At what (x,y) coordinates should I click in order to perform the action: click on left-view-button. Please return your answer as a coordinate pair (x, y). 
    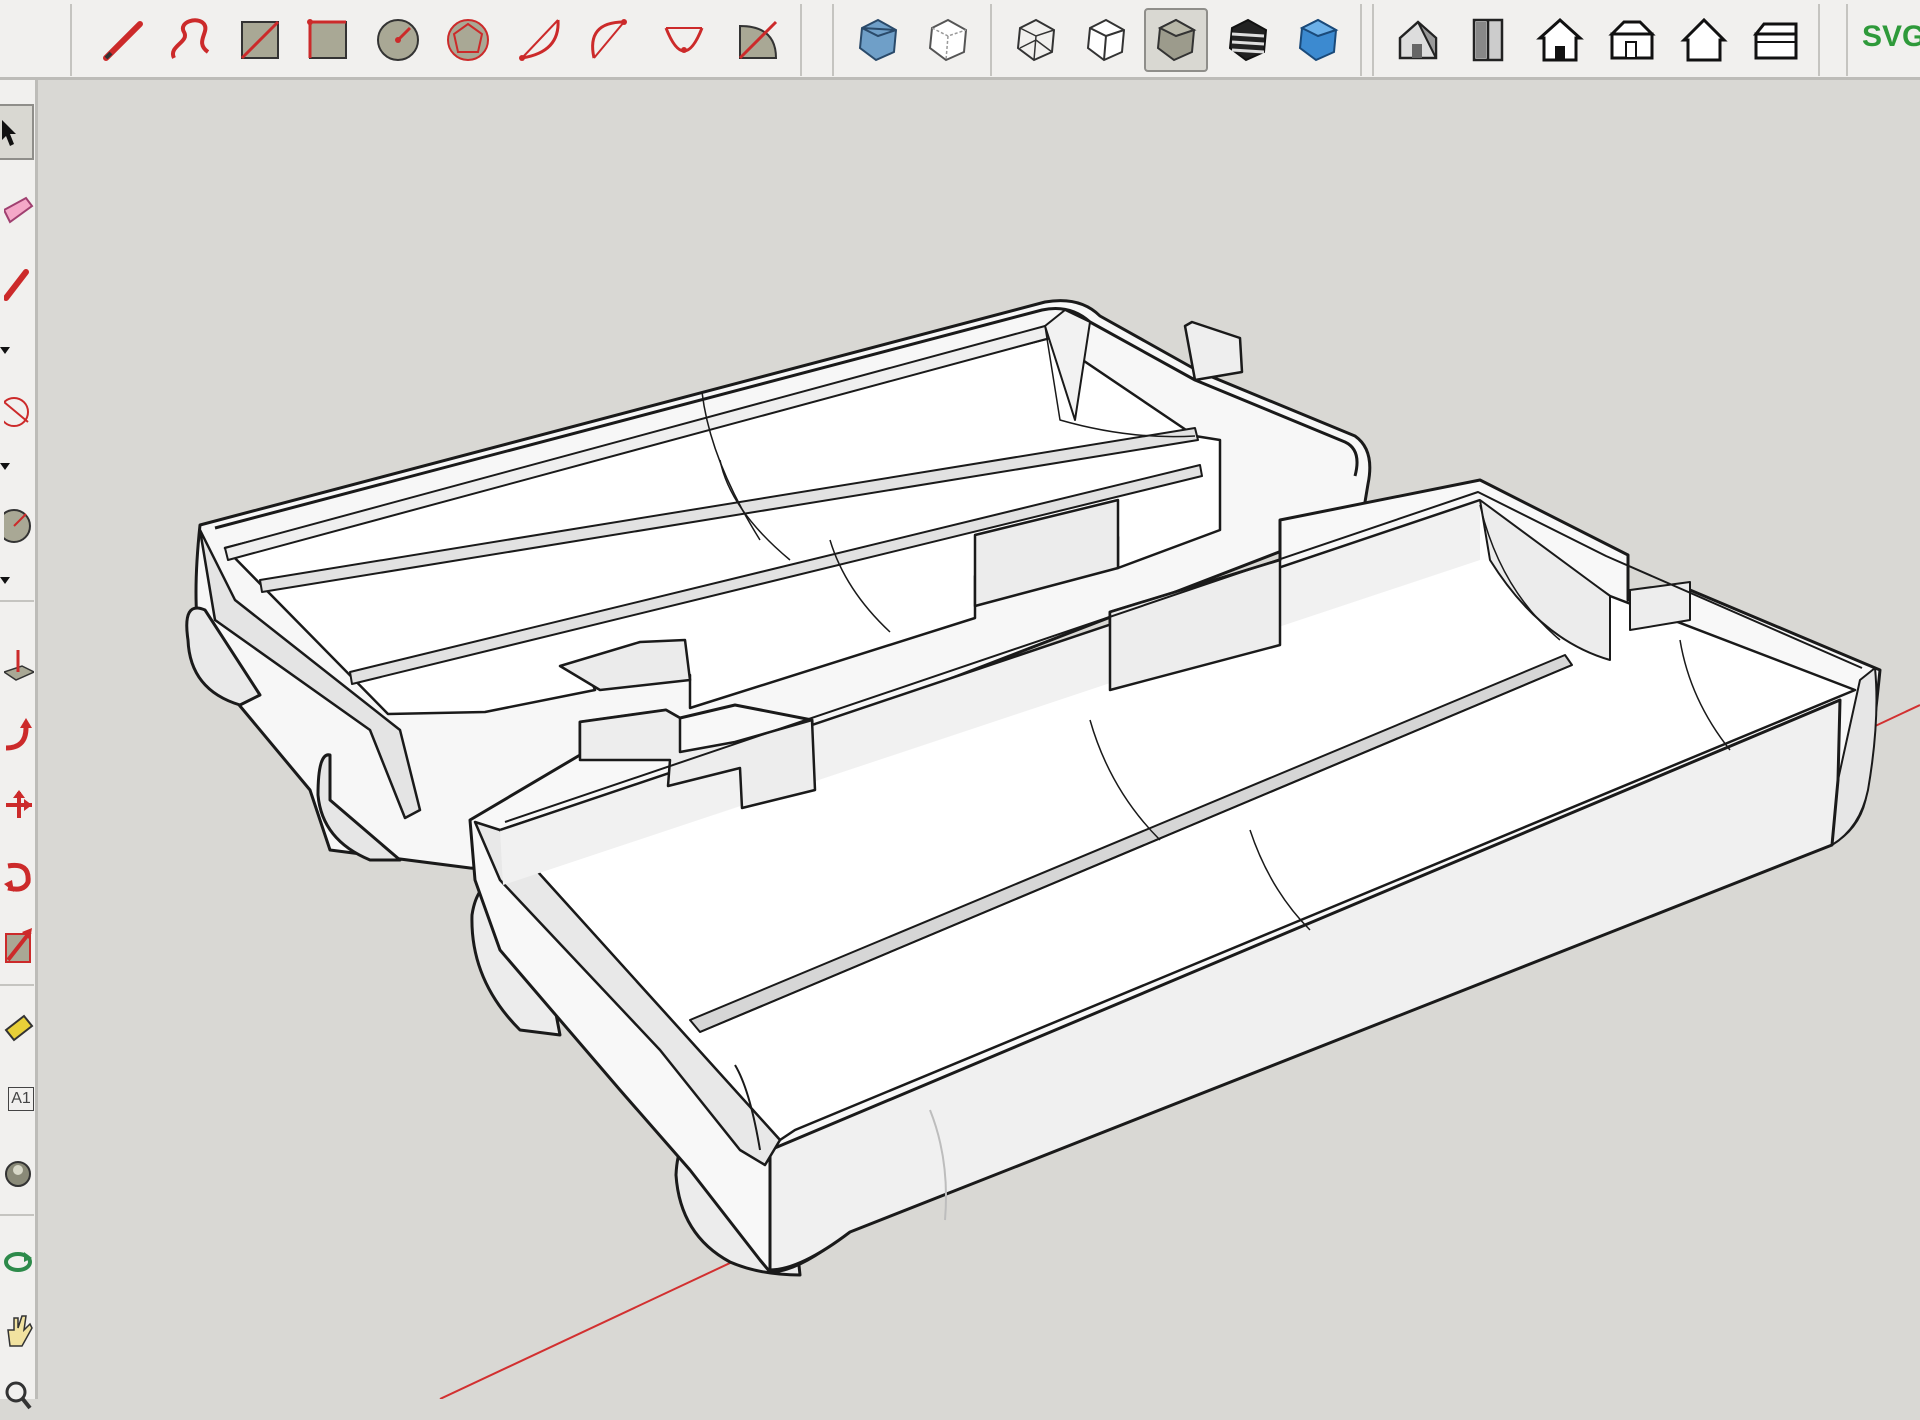
    Looking at the image, I should click on (1776, 40).